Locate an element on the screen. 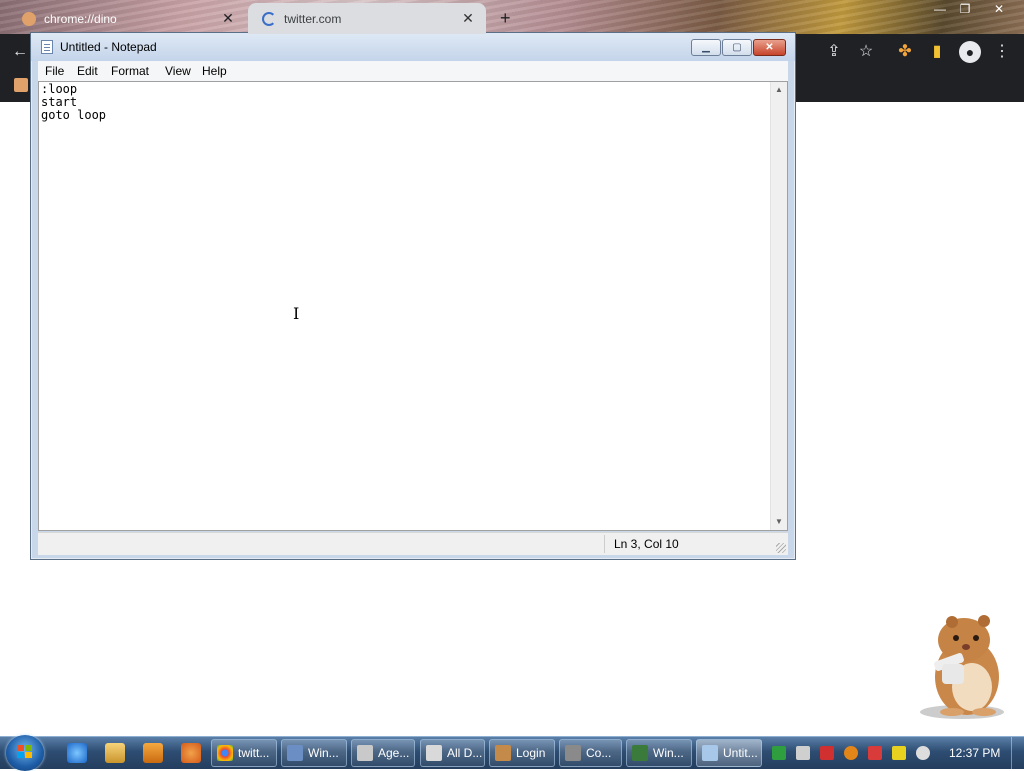 Image resolution: width=1024 pixels, height=771 pixels. console-icon is located at coordinates (573, 753).